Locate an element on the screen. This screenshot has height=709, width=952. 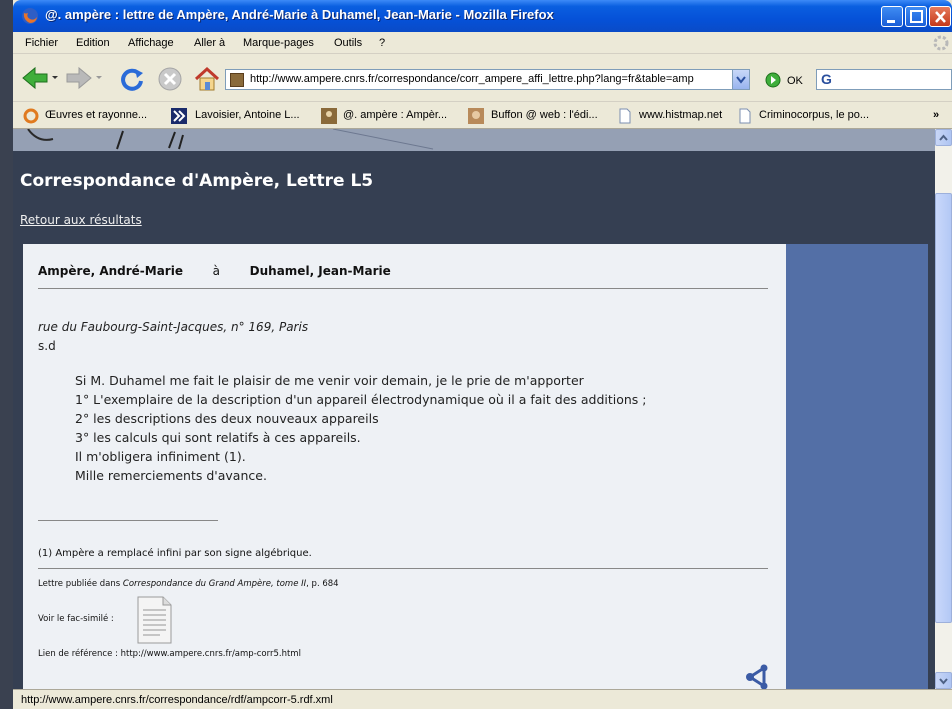
menu-marque-pages: Marque-pages is located at coordinates (278, 43).